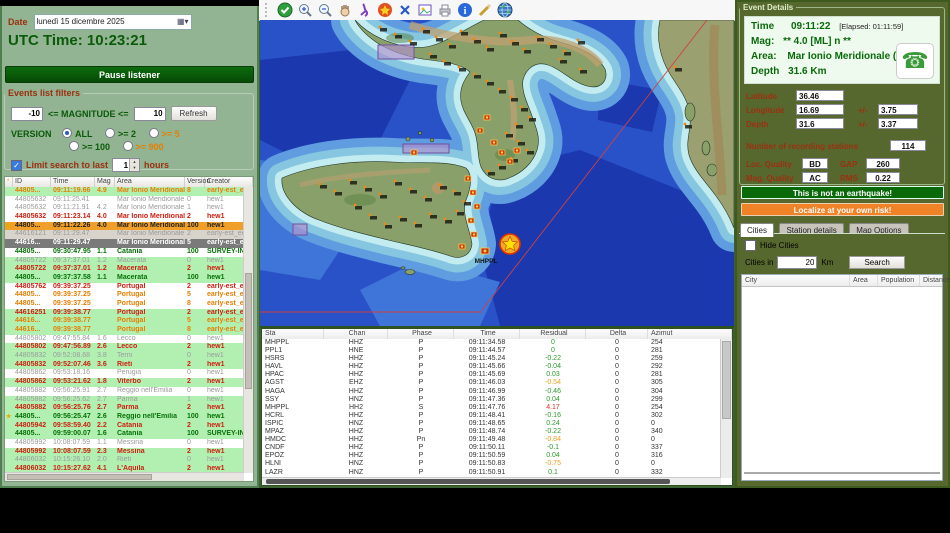 Image resolution: width=950 pixels, height=533 pixels. I want to click on spinner-arrows-icon: ▲ ▼, so click(134, 165).